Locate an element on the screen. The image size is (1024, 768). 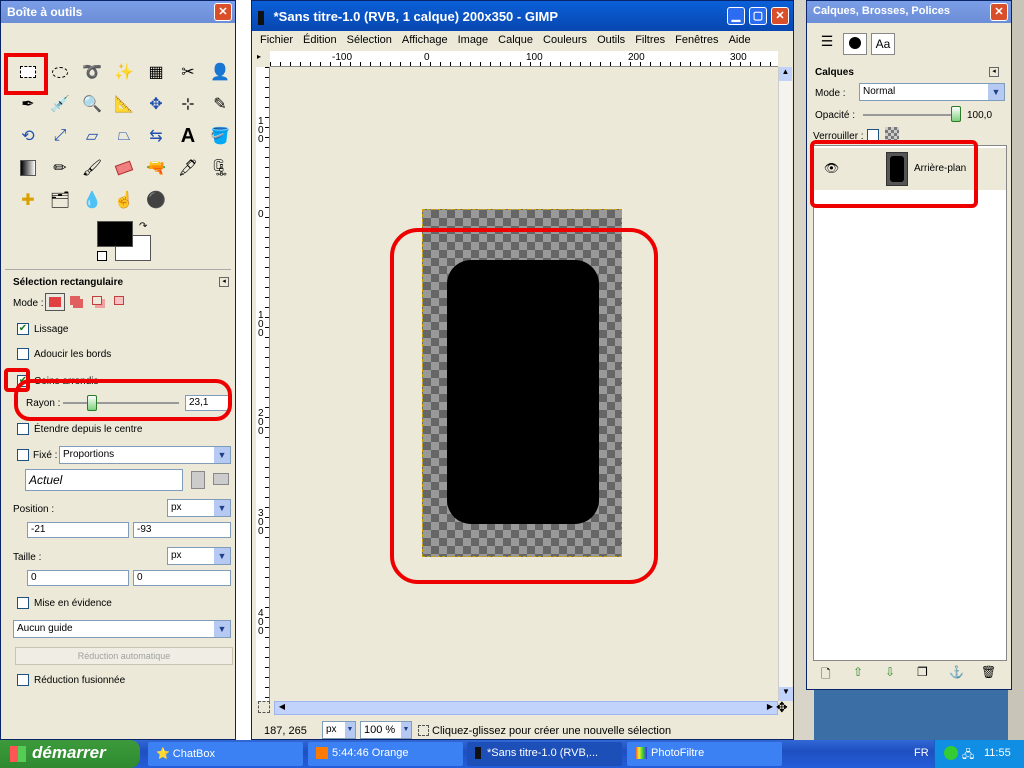
crop-tool: ✎ is located at coordinates (220, 104).